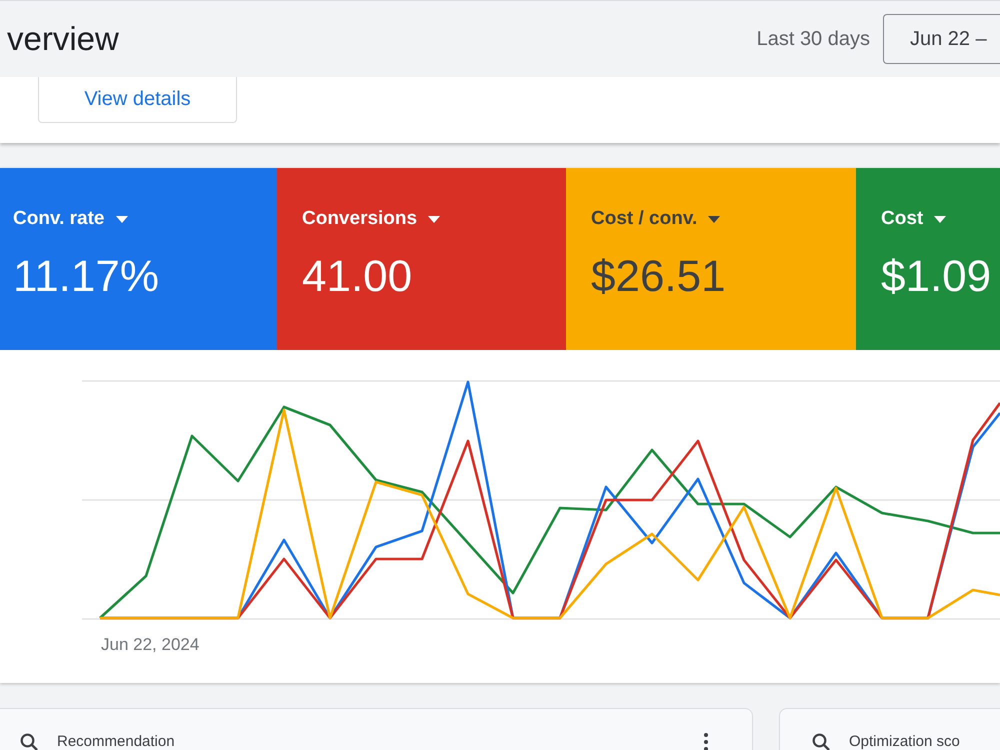 This screenshot has height=750, width=1000. Describe the element at coordinates (941, 39) in the screenshot. I see `date-range-button: Jun 22 –` at that location.